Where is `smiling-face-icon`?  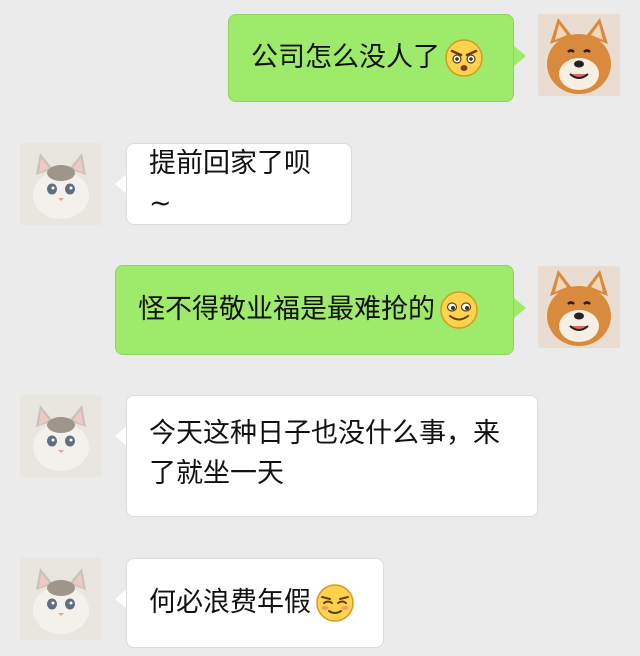
smiling-face-icon is located at coordinates (459, 310).